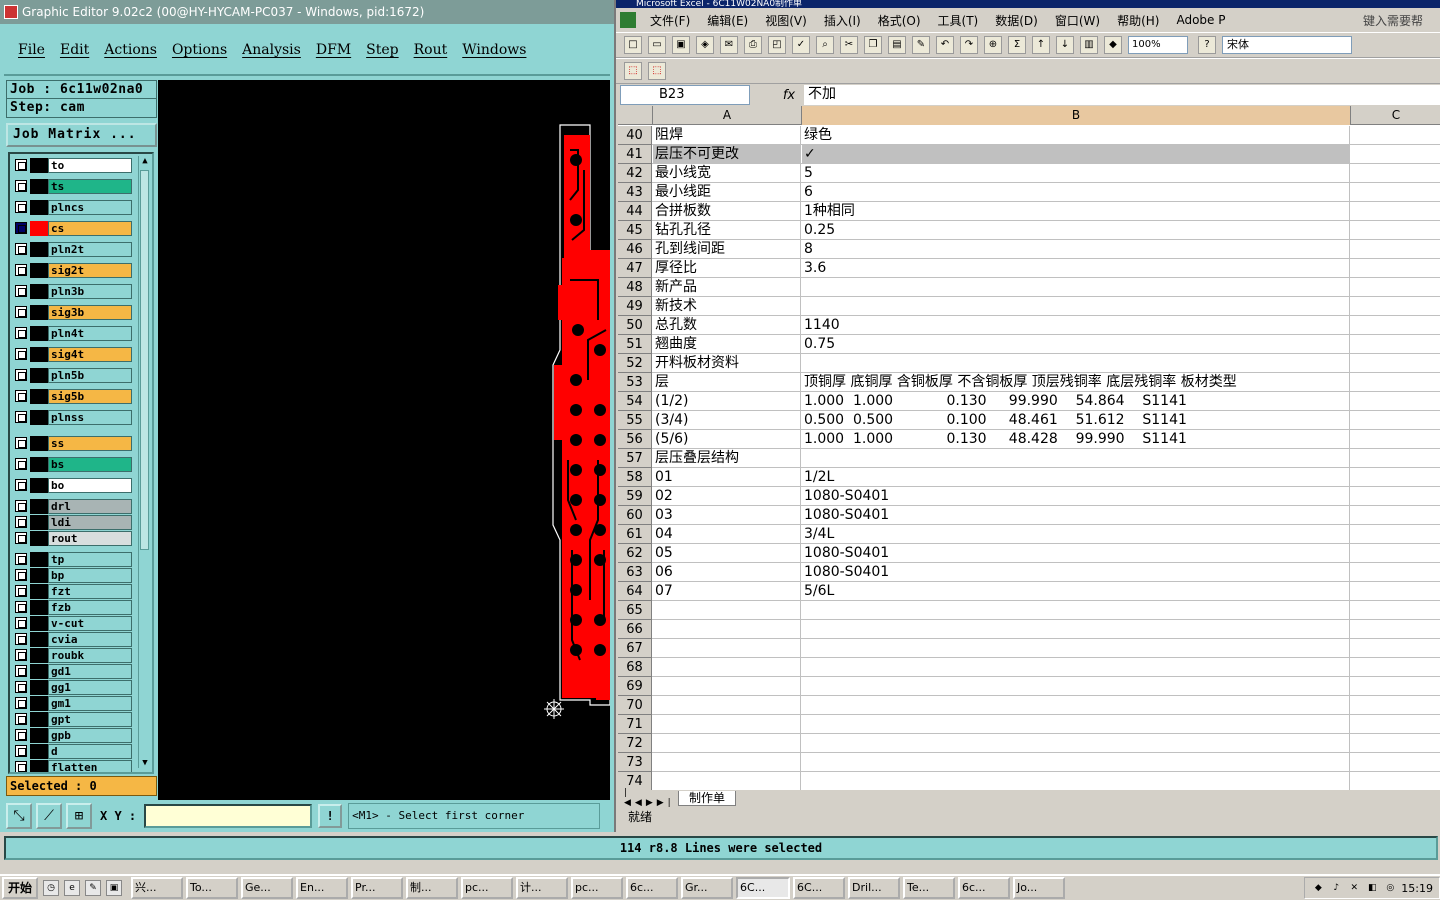  What do you see at coordinates (685, 95) in the screenshot?
I see `name-box: B23` at bounding box center [685, 95].